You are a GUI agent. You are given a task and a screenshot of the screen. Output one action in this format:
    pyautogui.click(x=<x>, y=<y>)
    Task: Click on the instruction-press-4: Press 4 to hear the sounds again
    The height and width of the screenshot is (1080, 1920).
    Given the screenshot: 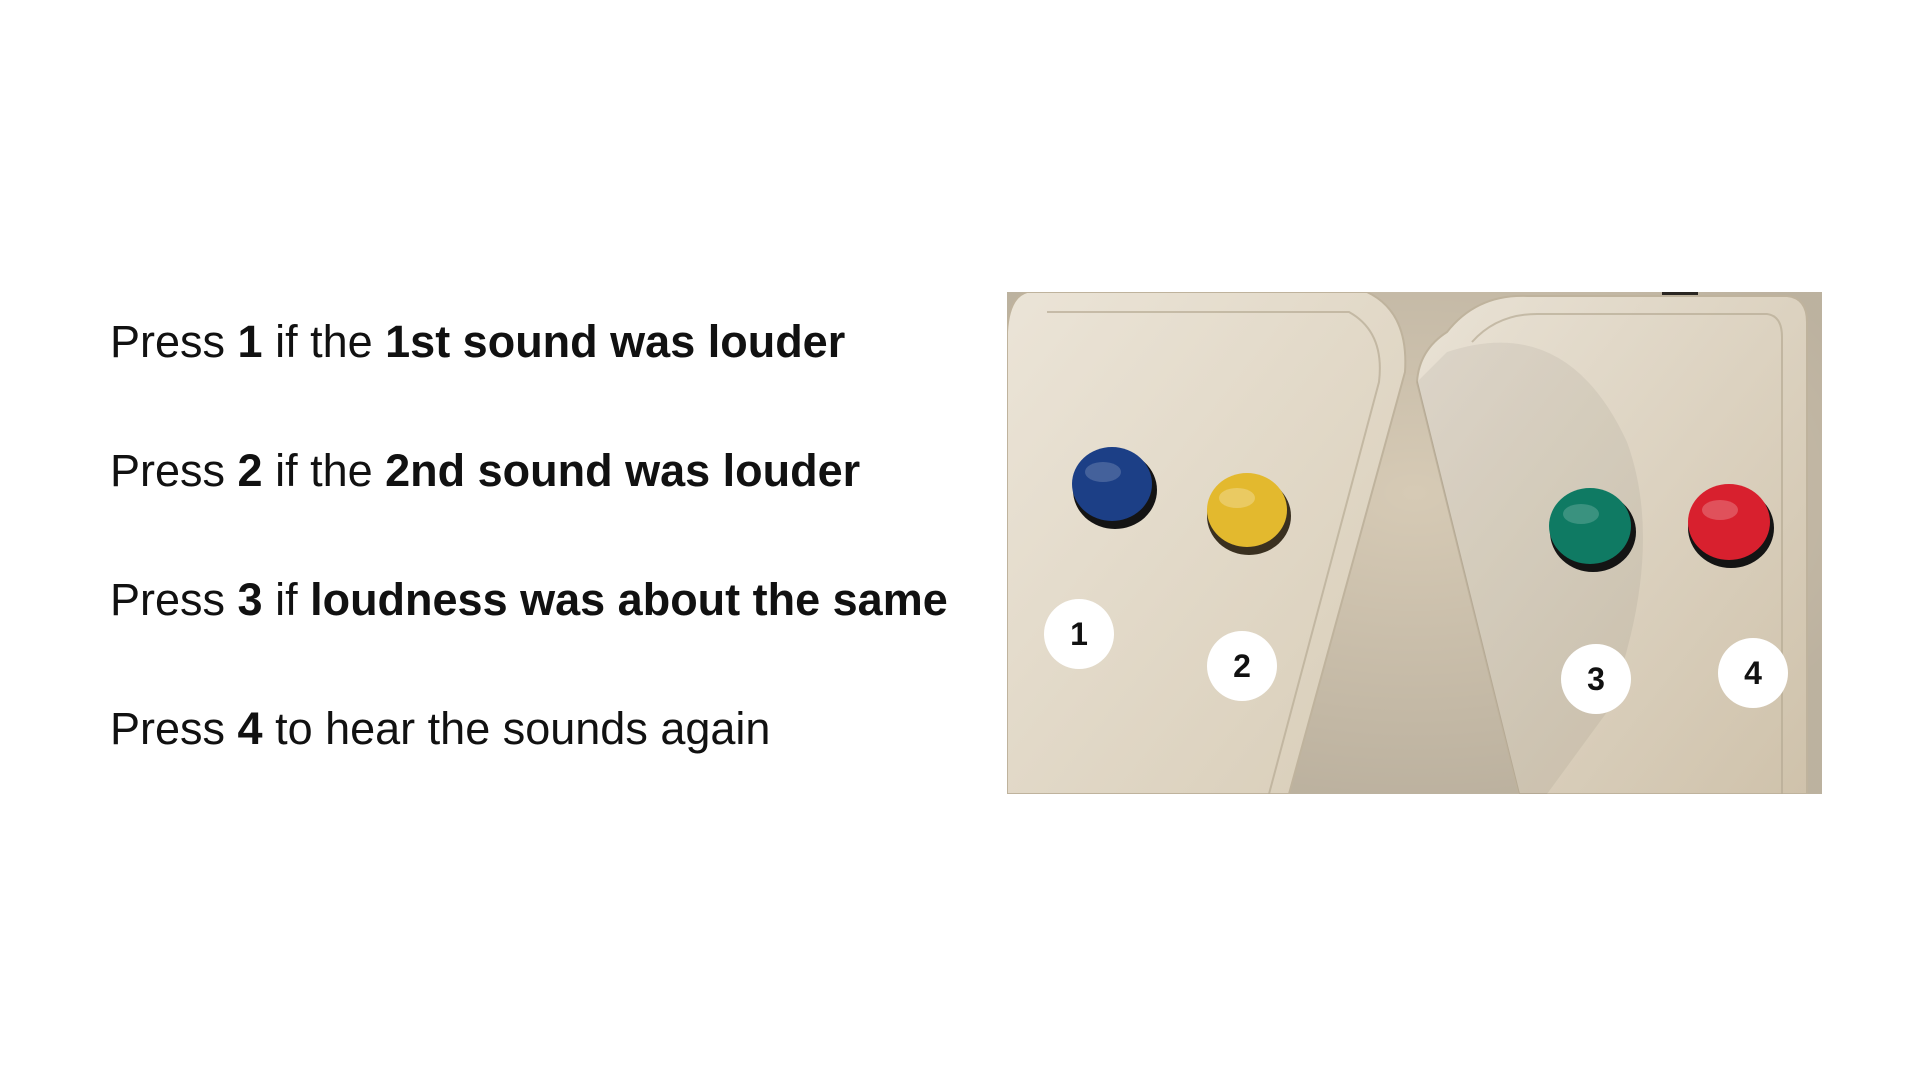 What is the action you would take?
    pyautogui.click(x=560, y=761)
    